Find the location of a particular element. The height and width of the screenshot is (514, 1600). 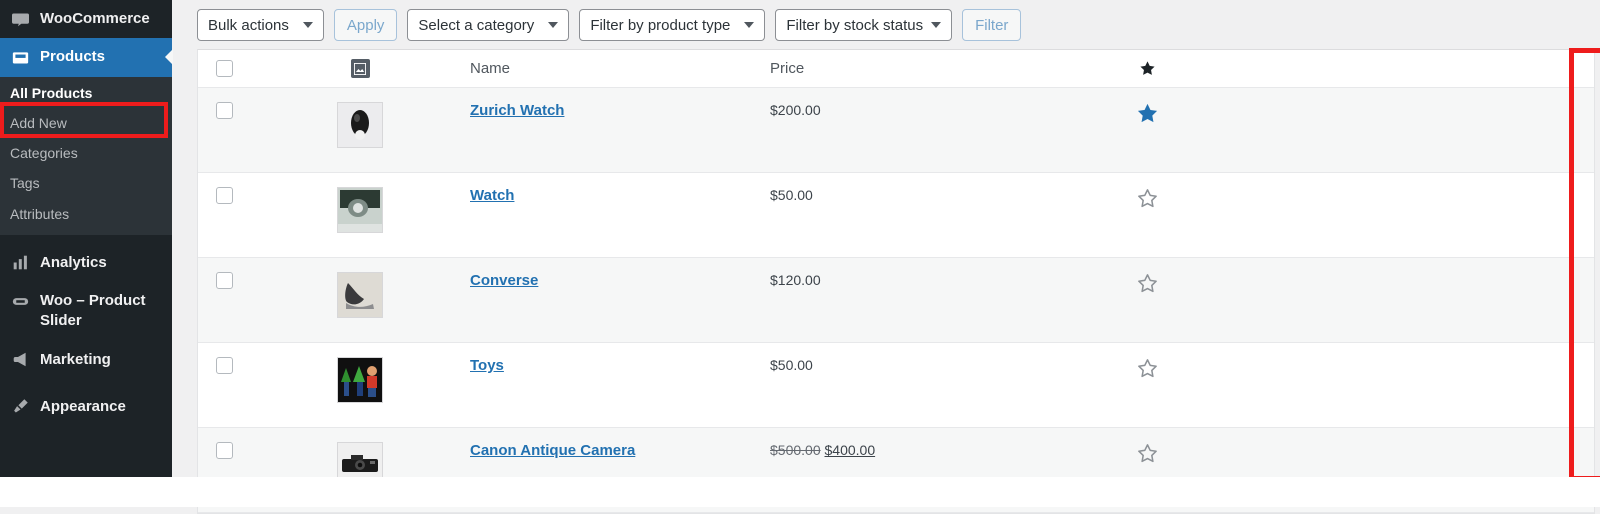

category-filter-select: Select a category is located at coordinates (488, 25).